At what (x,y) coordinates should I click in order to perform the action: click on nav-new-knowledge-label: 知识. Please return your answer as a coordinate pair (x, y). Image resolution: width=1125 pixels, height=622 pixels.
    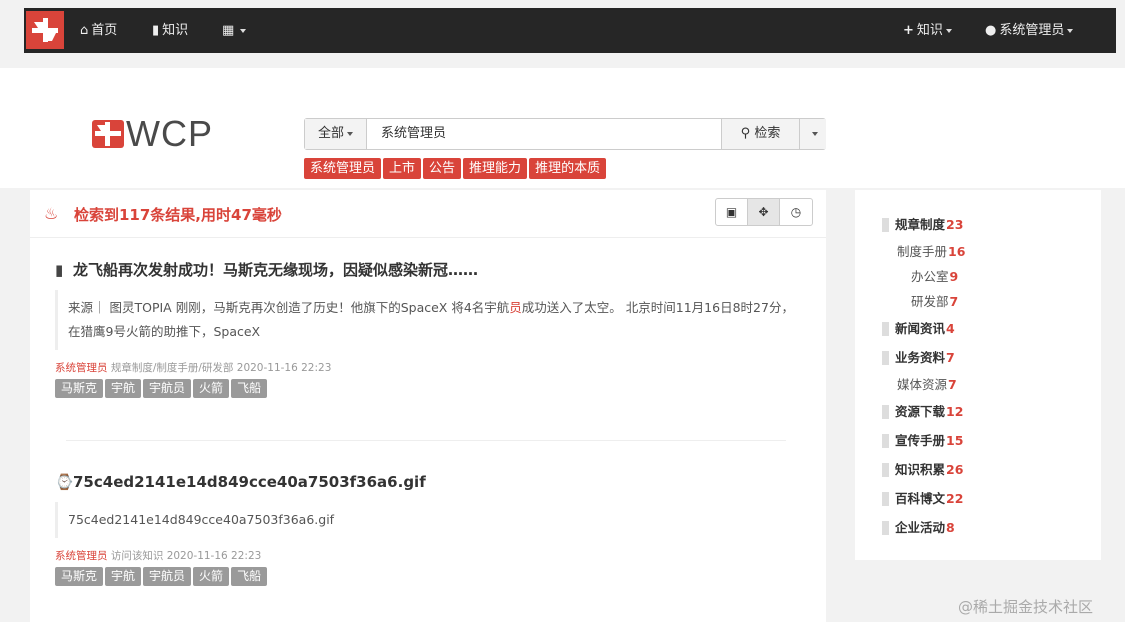
    Looking at the image, I should click on (929, 30).